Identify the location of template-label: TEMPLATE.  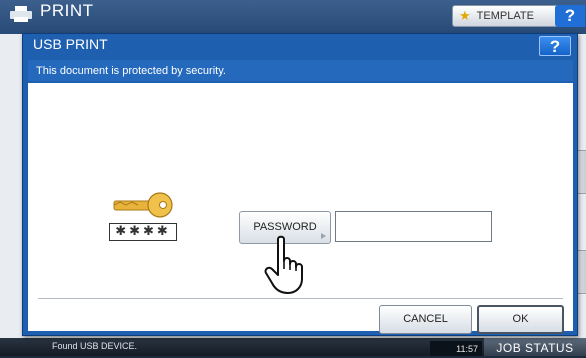
(505, 16).